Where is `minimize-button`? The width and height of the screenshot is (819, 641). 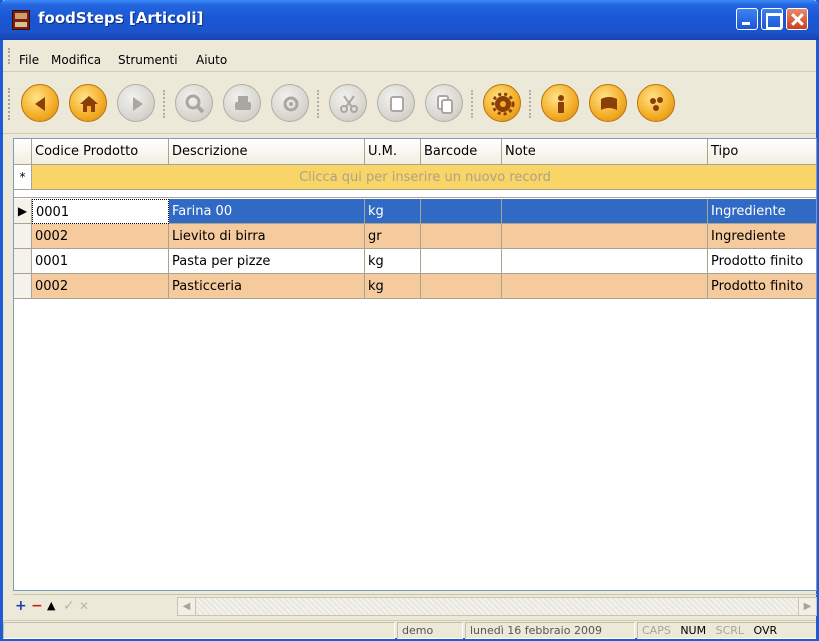
minimize-button is located at coordinates (747, 19).